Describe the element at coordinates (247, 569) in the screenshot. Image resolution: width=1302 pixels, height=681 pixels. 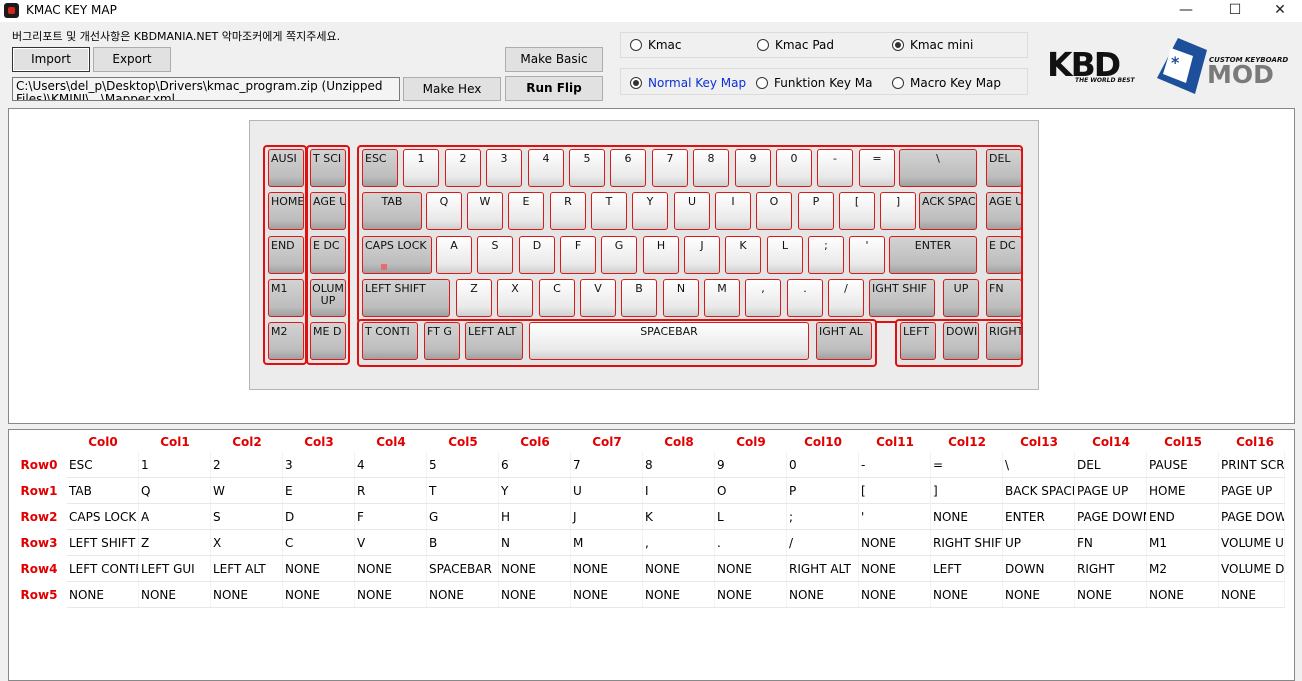
I see `keymap-cell: LEFT ALT` at that location.